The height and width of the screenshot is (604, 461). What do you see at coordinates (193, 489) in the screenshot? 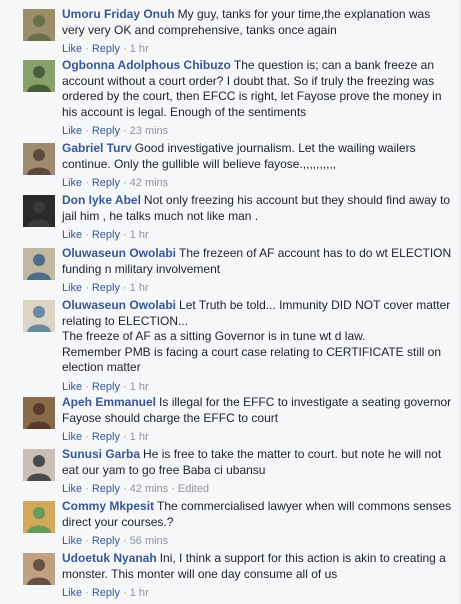
I see `edited-label: Edited` at bounding box center [193, 489].